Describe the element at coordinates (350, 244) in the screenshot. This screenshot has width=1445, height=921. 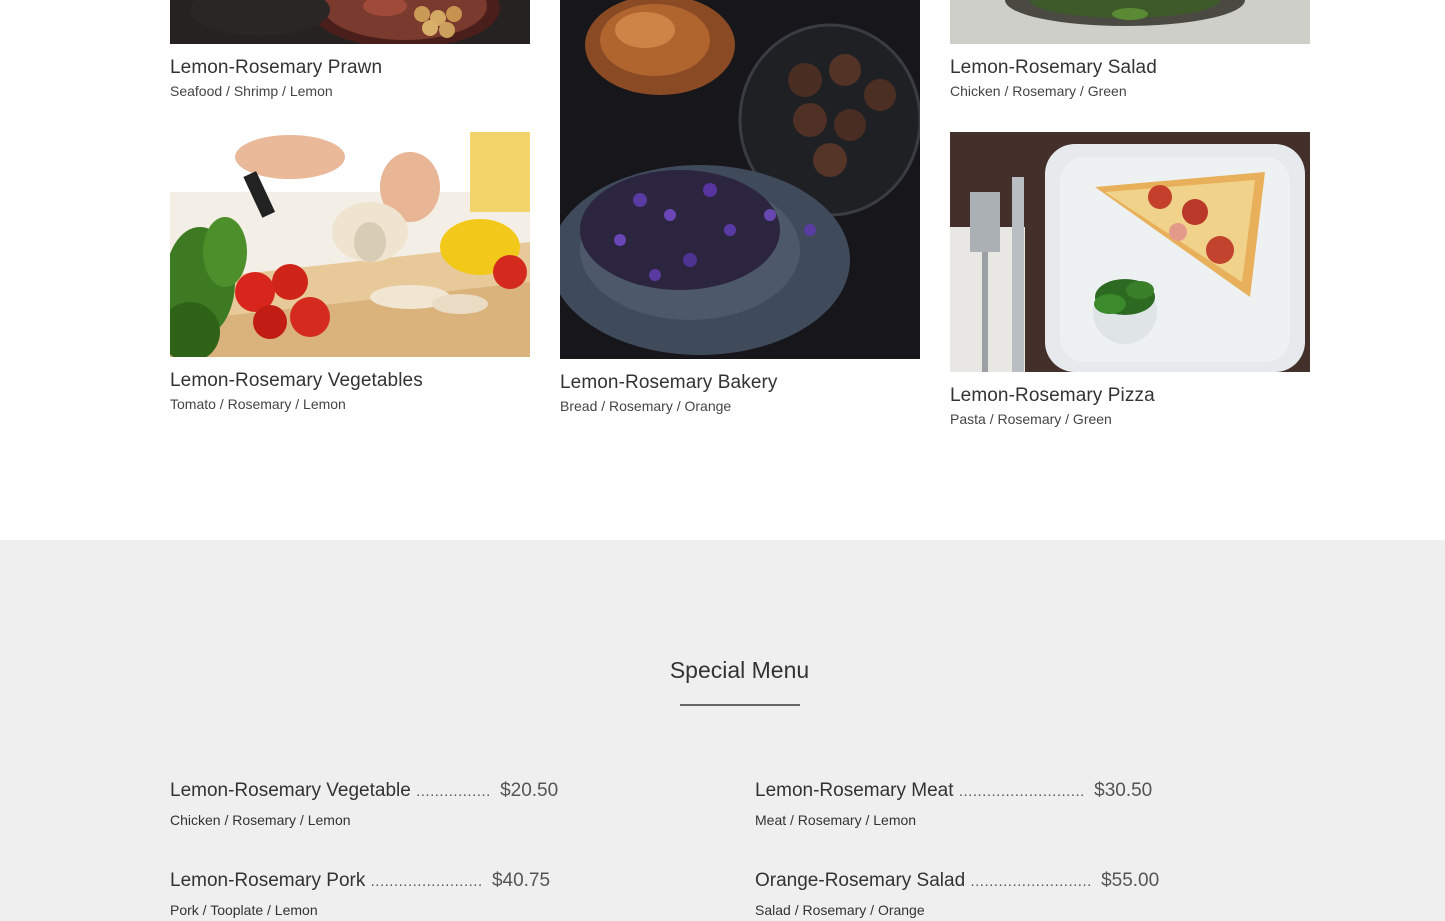
I see `vegetables-photo` at that location.